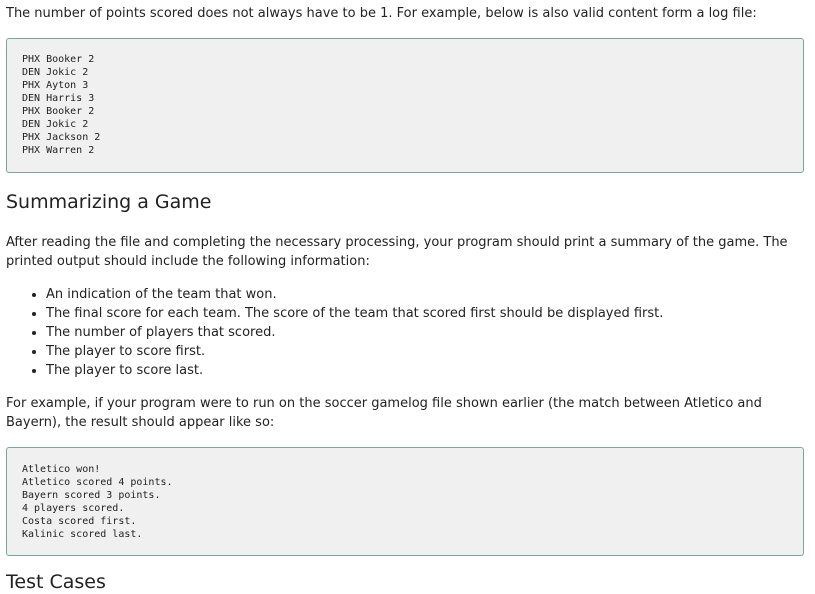 The width and height of the screenshot is (815, 594). Describe the element at coordinates (109, 202) in the screenshot. I see `summarizing-heading: Summarizing a Game` at that location.